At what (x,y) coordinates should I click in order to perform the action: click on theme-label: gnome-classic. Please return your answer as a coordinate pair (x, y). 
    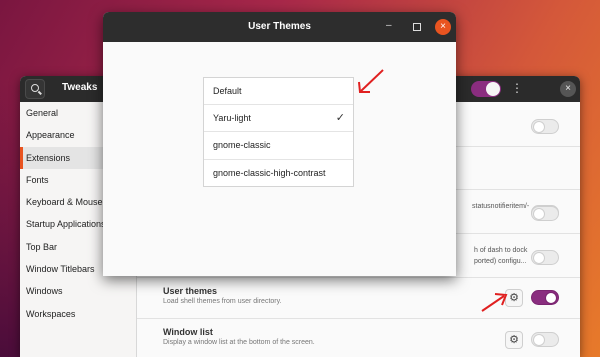
    Looking at the image, I should click on (242, 145).